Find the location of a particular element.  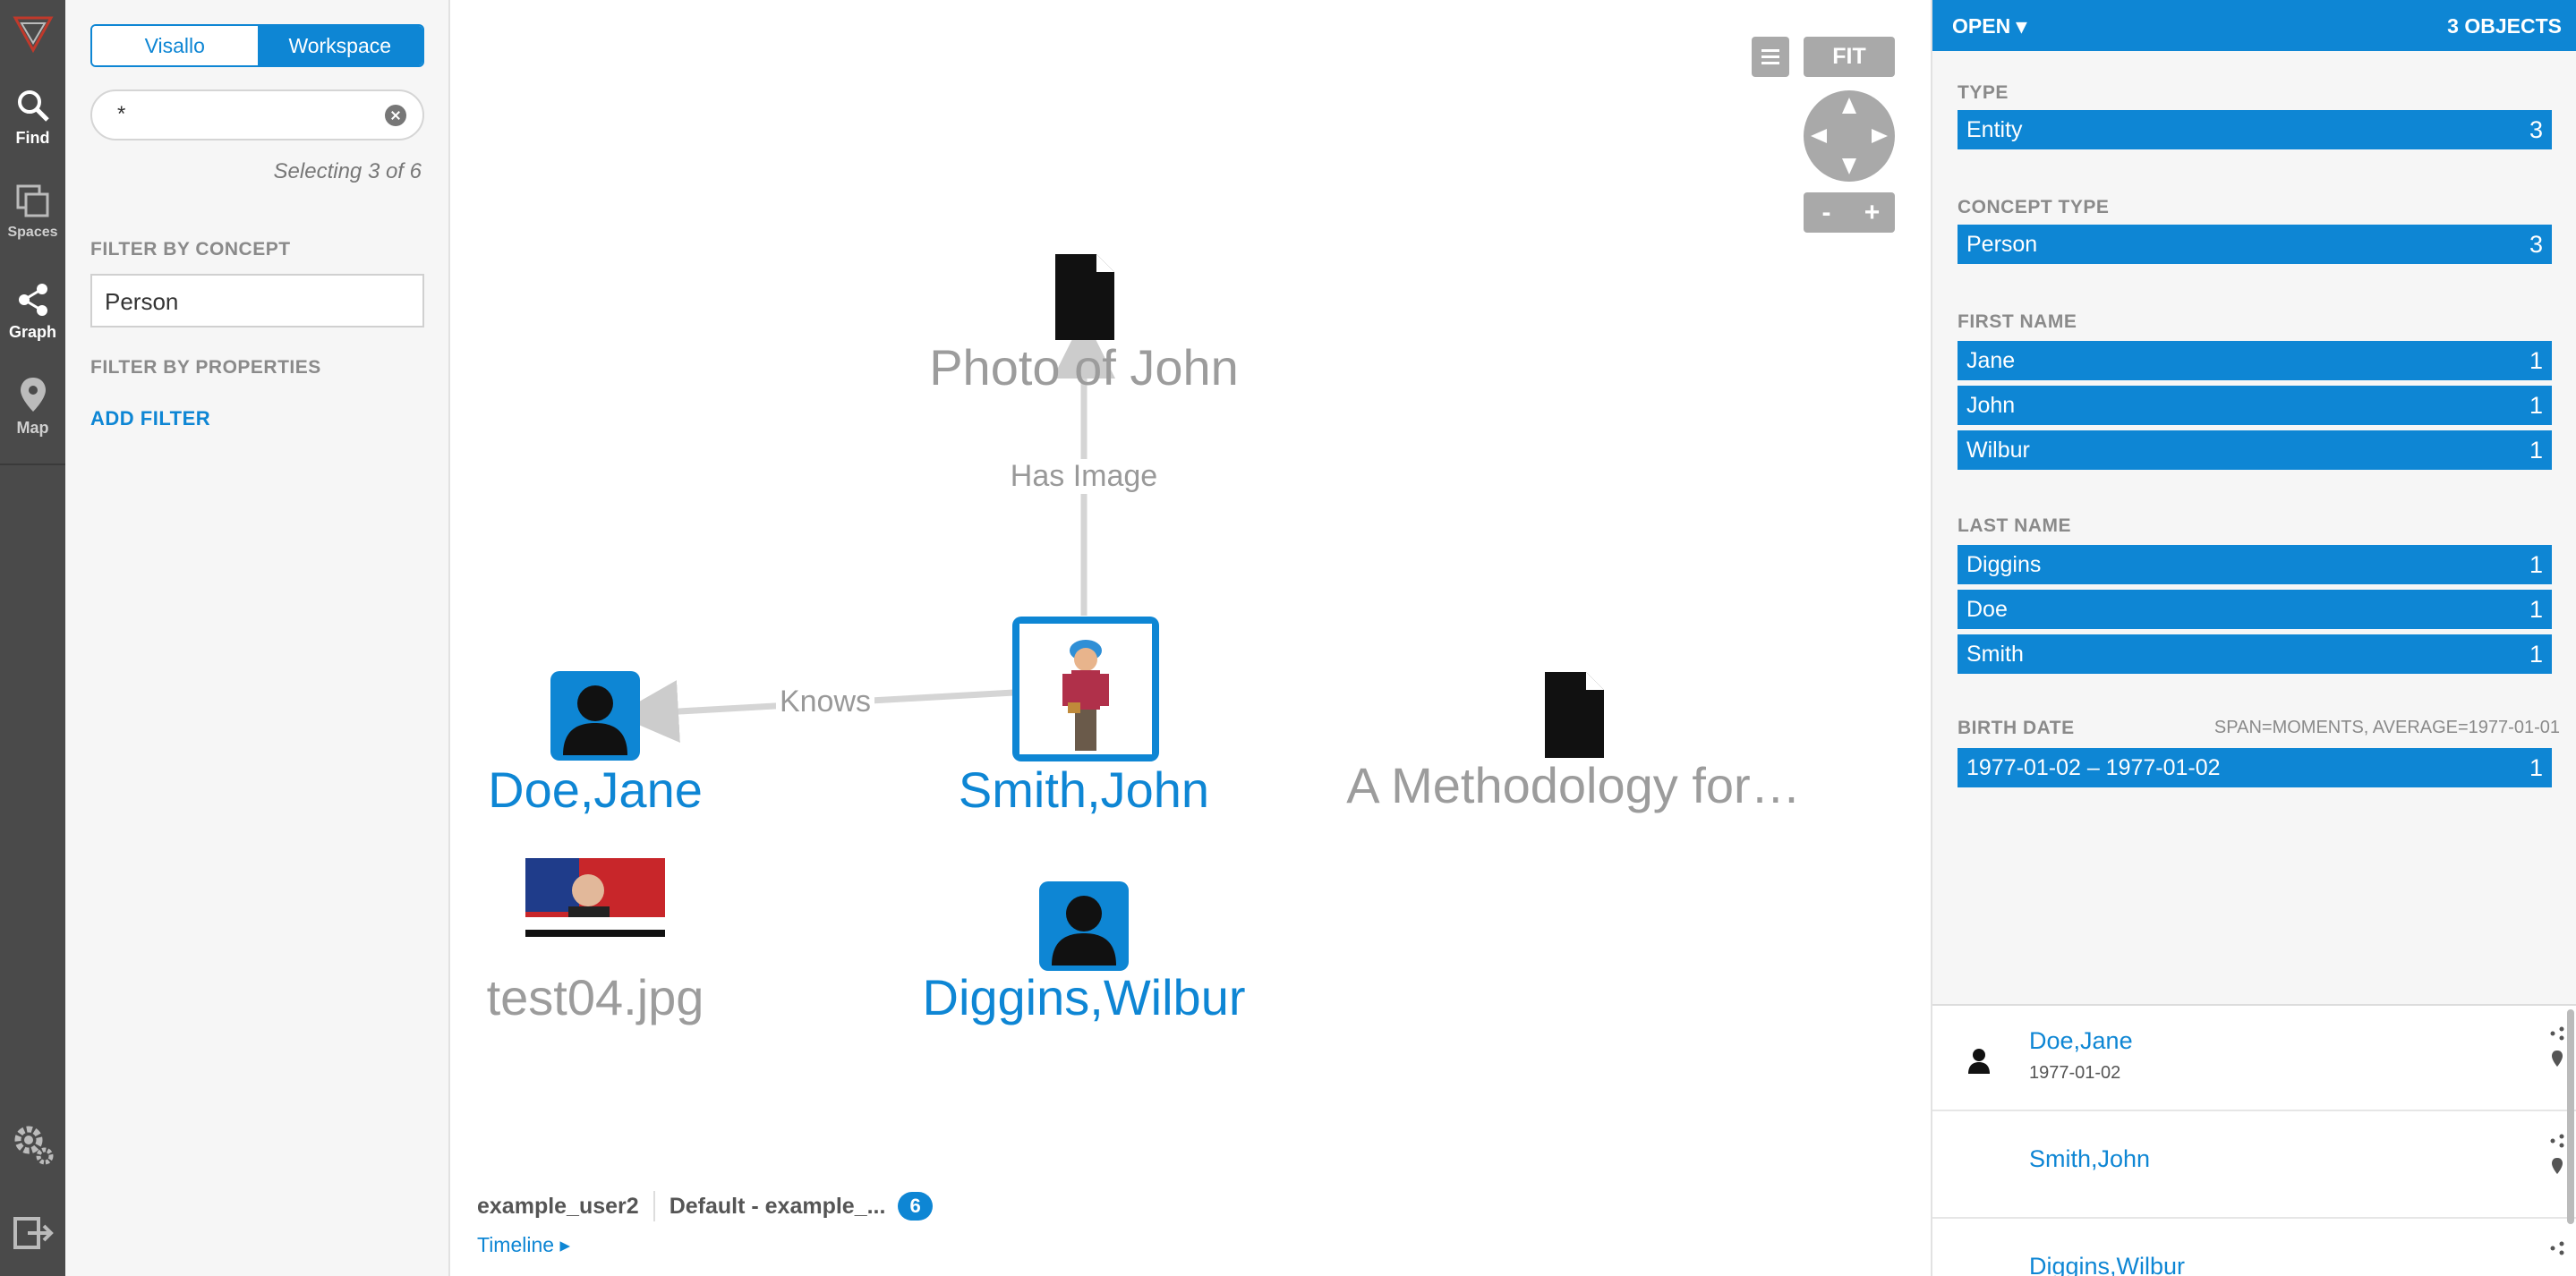

edge-label-has-image: Has Image is located at coordinates (1084, 476).